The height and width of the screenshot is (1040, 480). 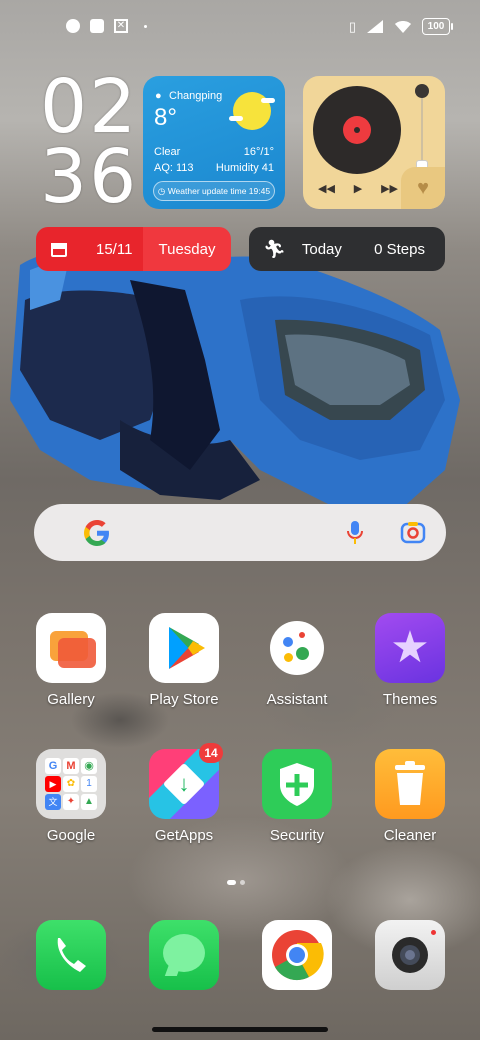 What do you see at coordinates (184, 793) in the screenshot?
I see `app-getapps: ↓ 14 GetApps` at bounding box center [184, 793].